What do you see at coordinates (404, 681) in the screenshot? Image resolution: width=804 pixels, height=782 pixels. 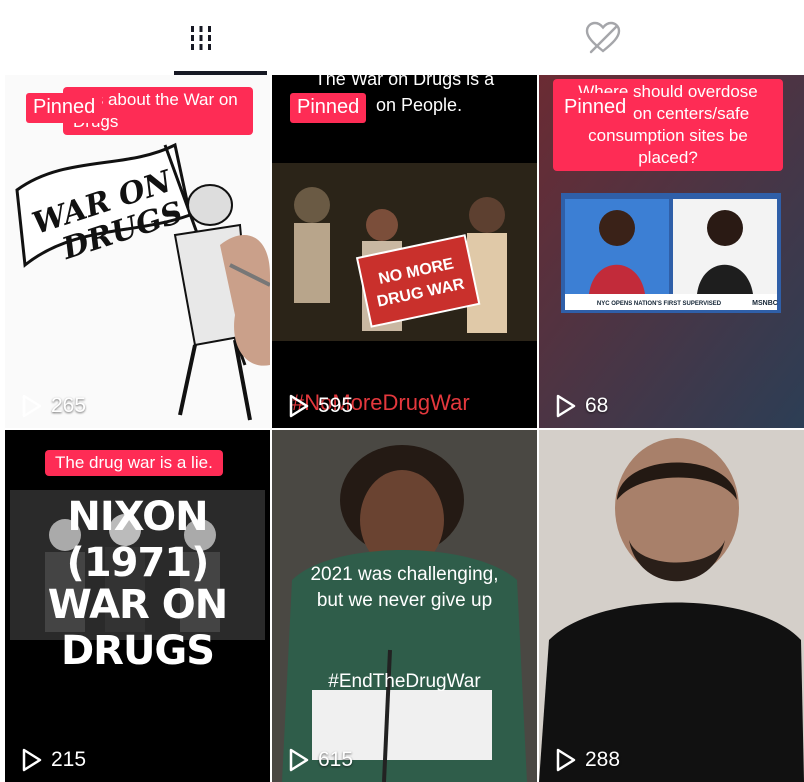 I see `video-hashtag: #EndTheDrugWar` at bounding box center [404, 681].